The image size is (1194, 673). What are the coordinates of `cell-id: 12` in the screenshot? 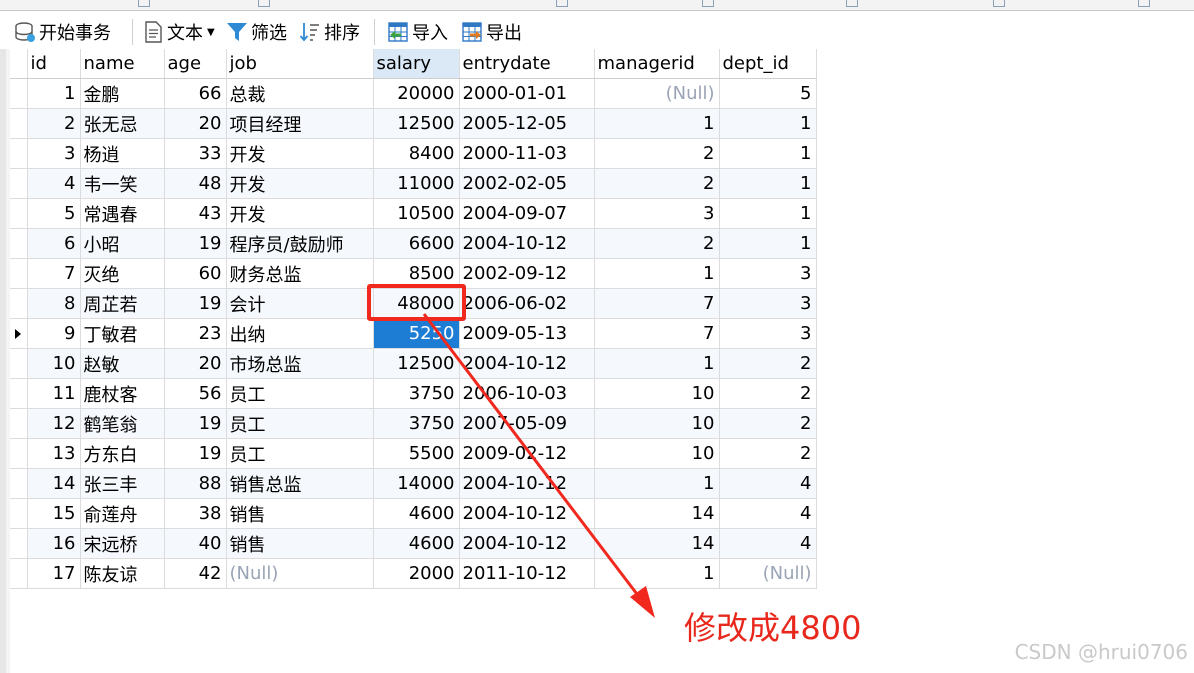 It's located at (54, 423).